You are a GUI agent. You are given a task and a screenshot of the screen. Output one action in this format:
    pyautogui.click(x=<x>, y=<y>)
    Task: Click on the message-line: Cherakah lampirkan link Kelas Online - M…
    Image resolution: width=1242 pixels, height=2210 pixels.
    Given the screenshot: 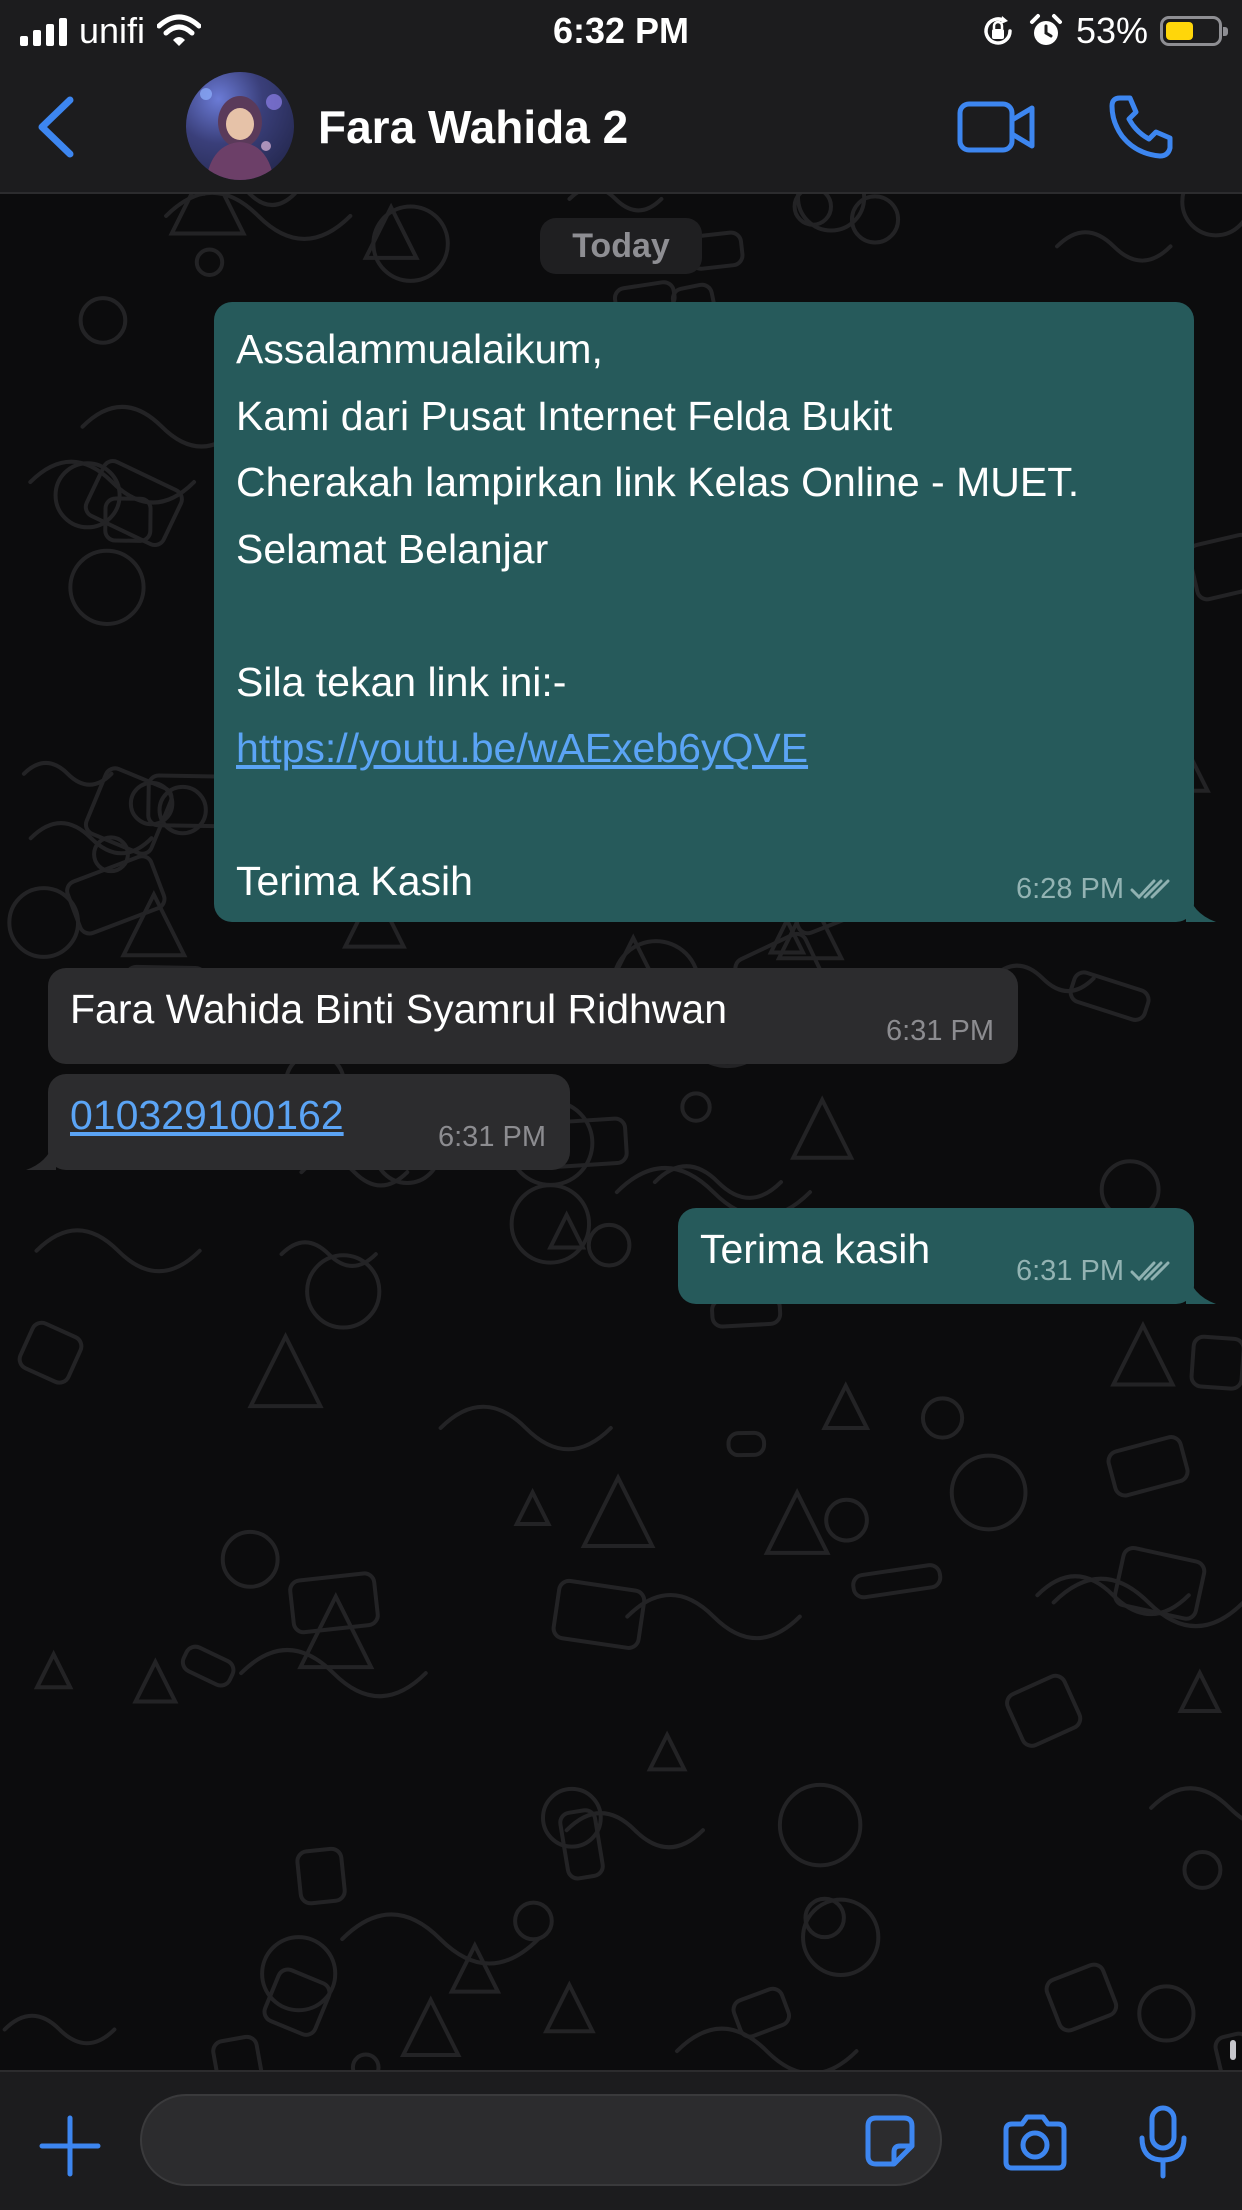 What is the action you would take?
    pyautogui.click(x=658, y=482)
    